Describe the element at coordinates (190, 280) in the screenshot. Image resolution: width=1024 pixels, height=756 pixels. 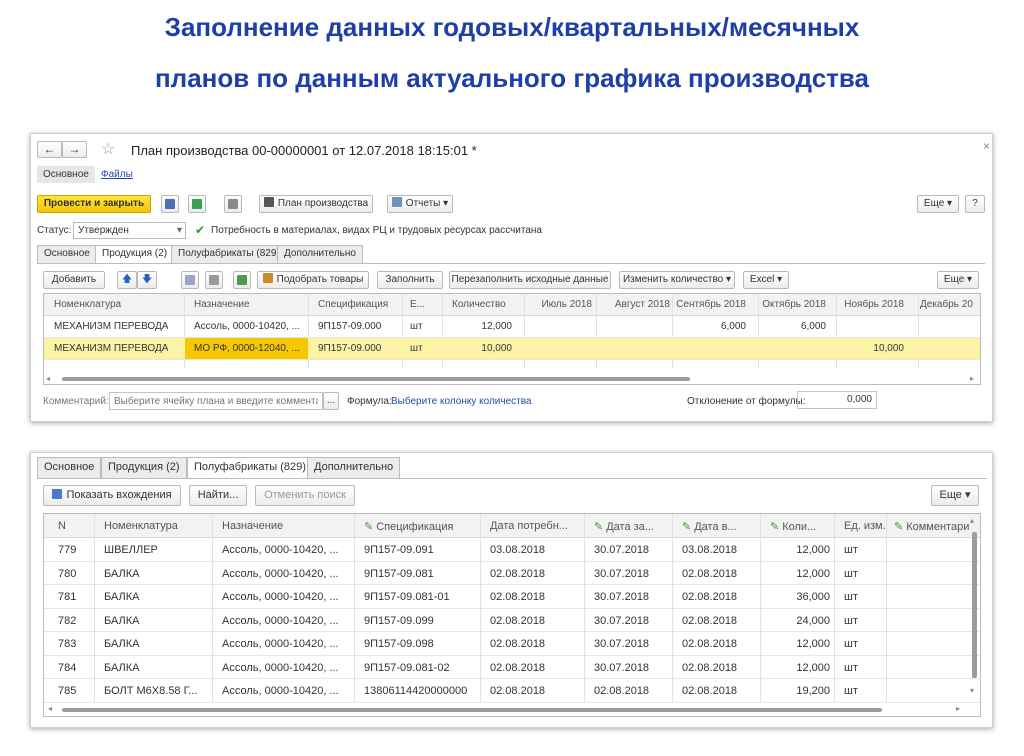
I see `copy-icon` at that location.